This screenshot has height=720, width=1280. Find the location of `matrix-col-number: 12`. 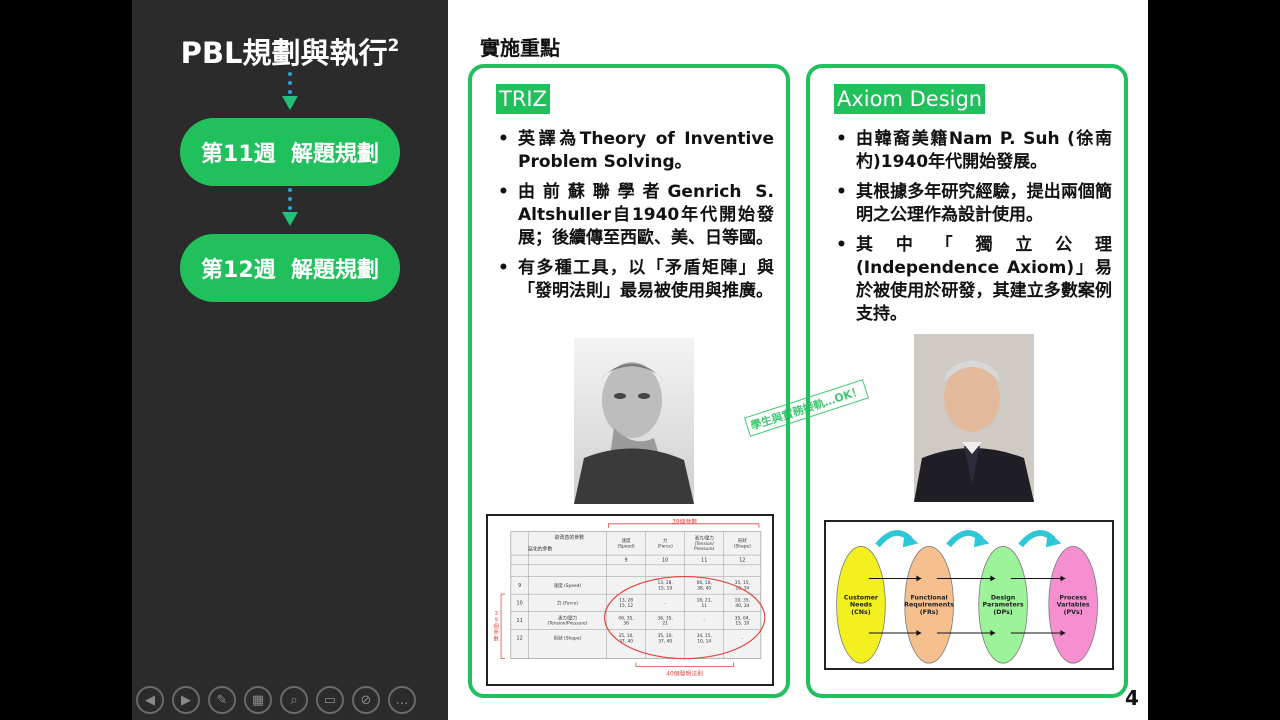

matrix-col-number: 12 is located at coordinates (742, 560).